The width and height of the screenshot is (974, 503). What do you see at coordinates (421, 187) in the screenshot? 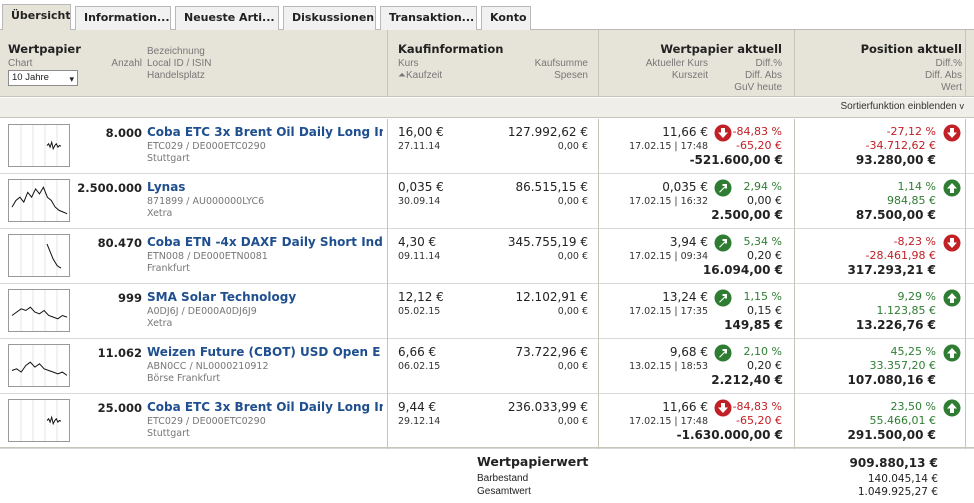
I see `kauf-kurs: 0,035 €` at bounding box center [421, 187].